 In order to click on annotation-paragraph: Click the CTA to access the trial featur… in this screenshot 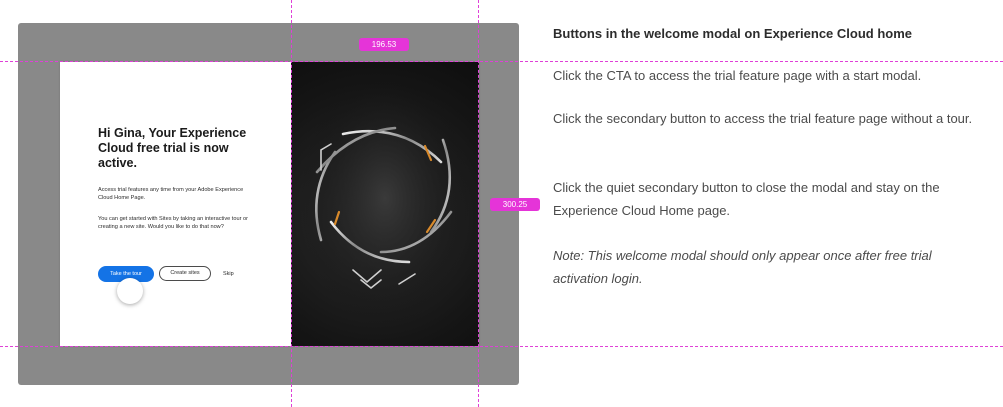, I will do `click(737, 75)`.